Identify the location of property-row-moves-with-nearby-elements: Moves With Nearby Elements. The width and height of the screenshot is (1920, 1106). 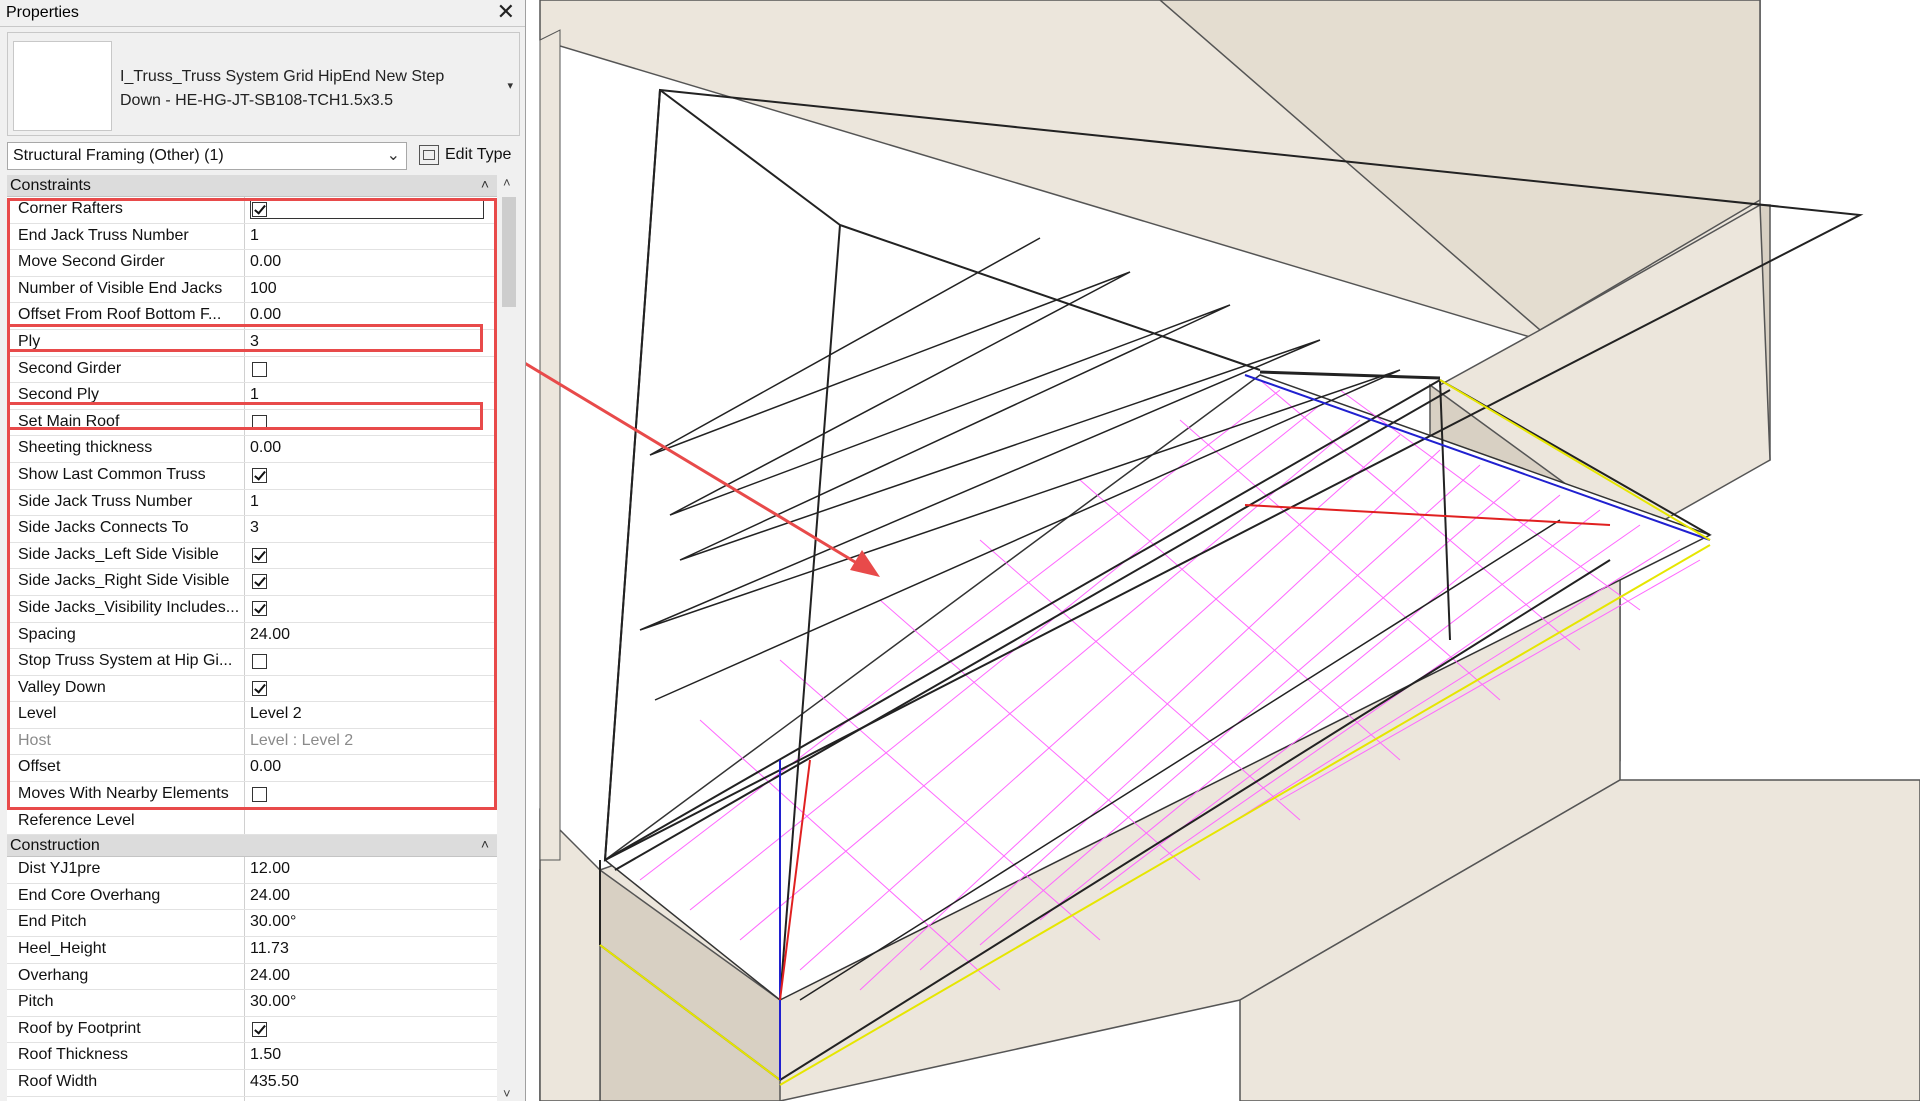
(252, 795).